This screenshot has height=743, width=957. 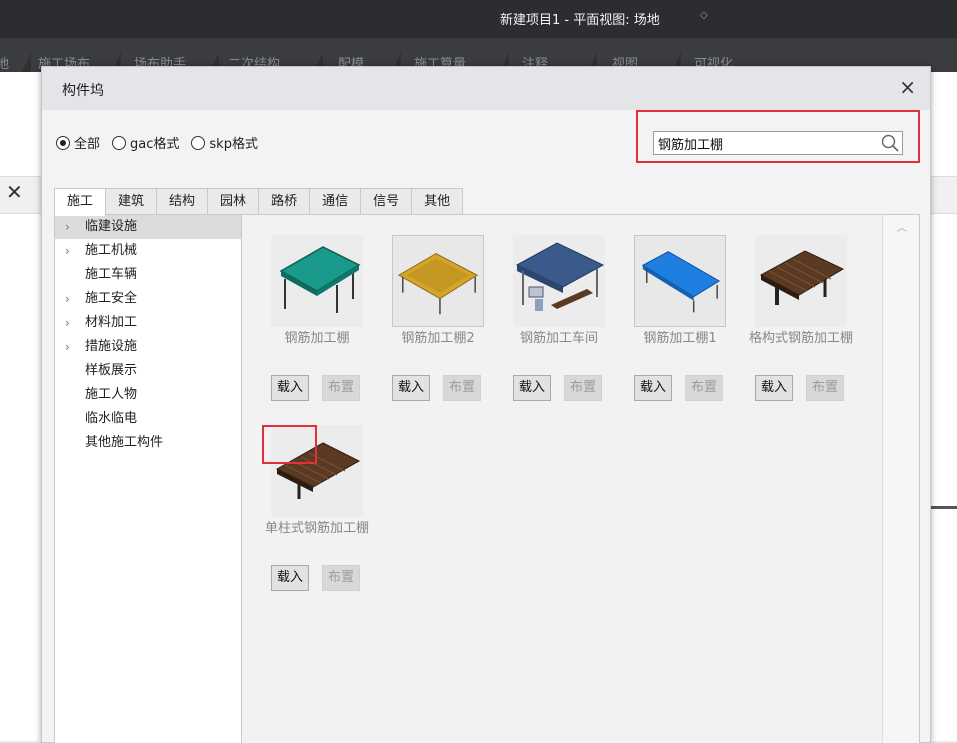 What do you see at coordinates (559, 281) in the screenshot?
I see `workshop-thumbnail` at bounding box center [559, 281].